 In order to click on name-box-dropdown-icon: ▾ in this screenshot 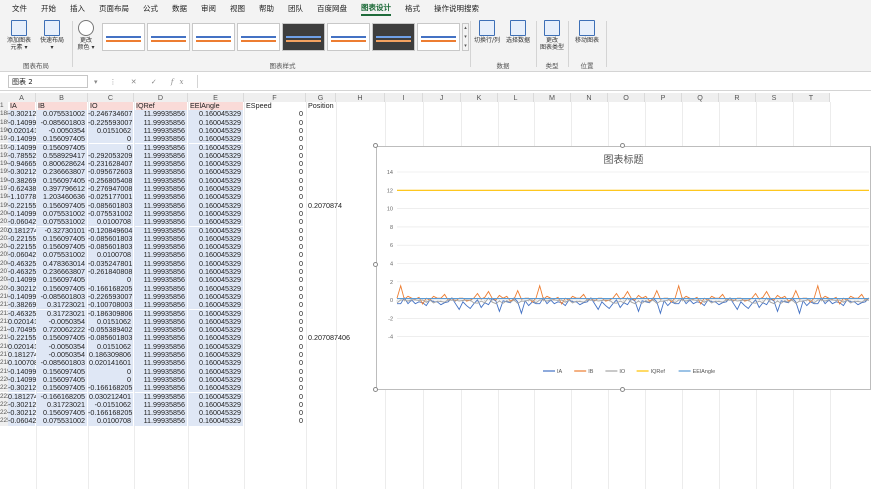, I will do `click(96, 82)`.